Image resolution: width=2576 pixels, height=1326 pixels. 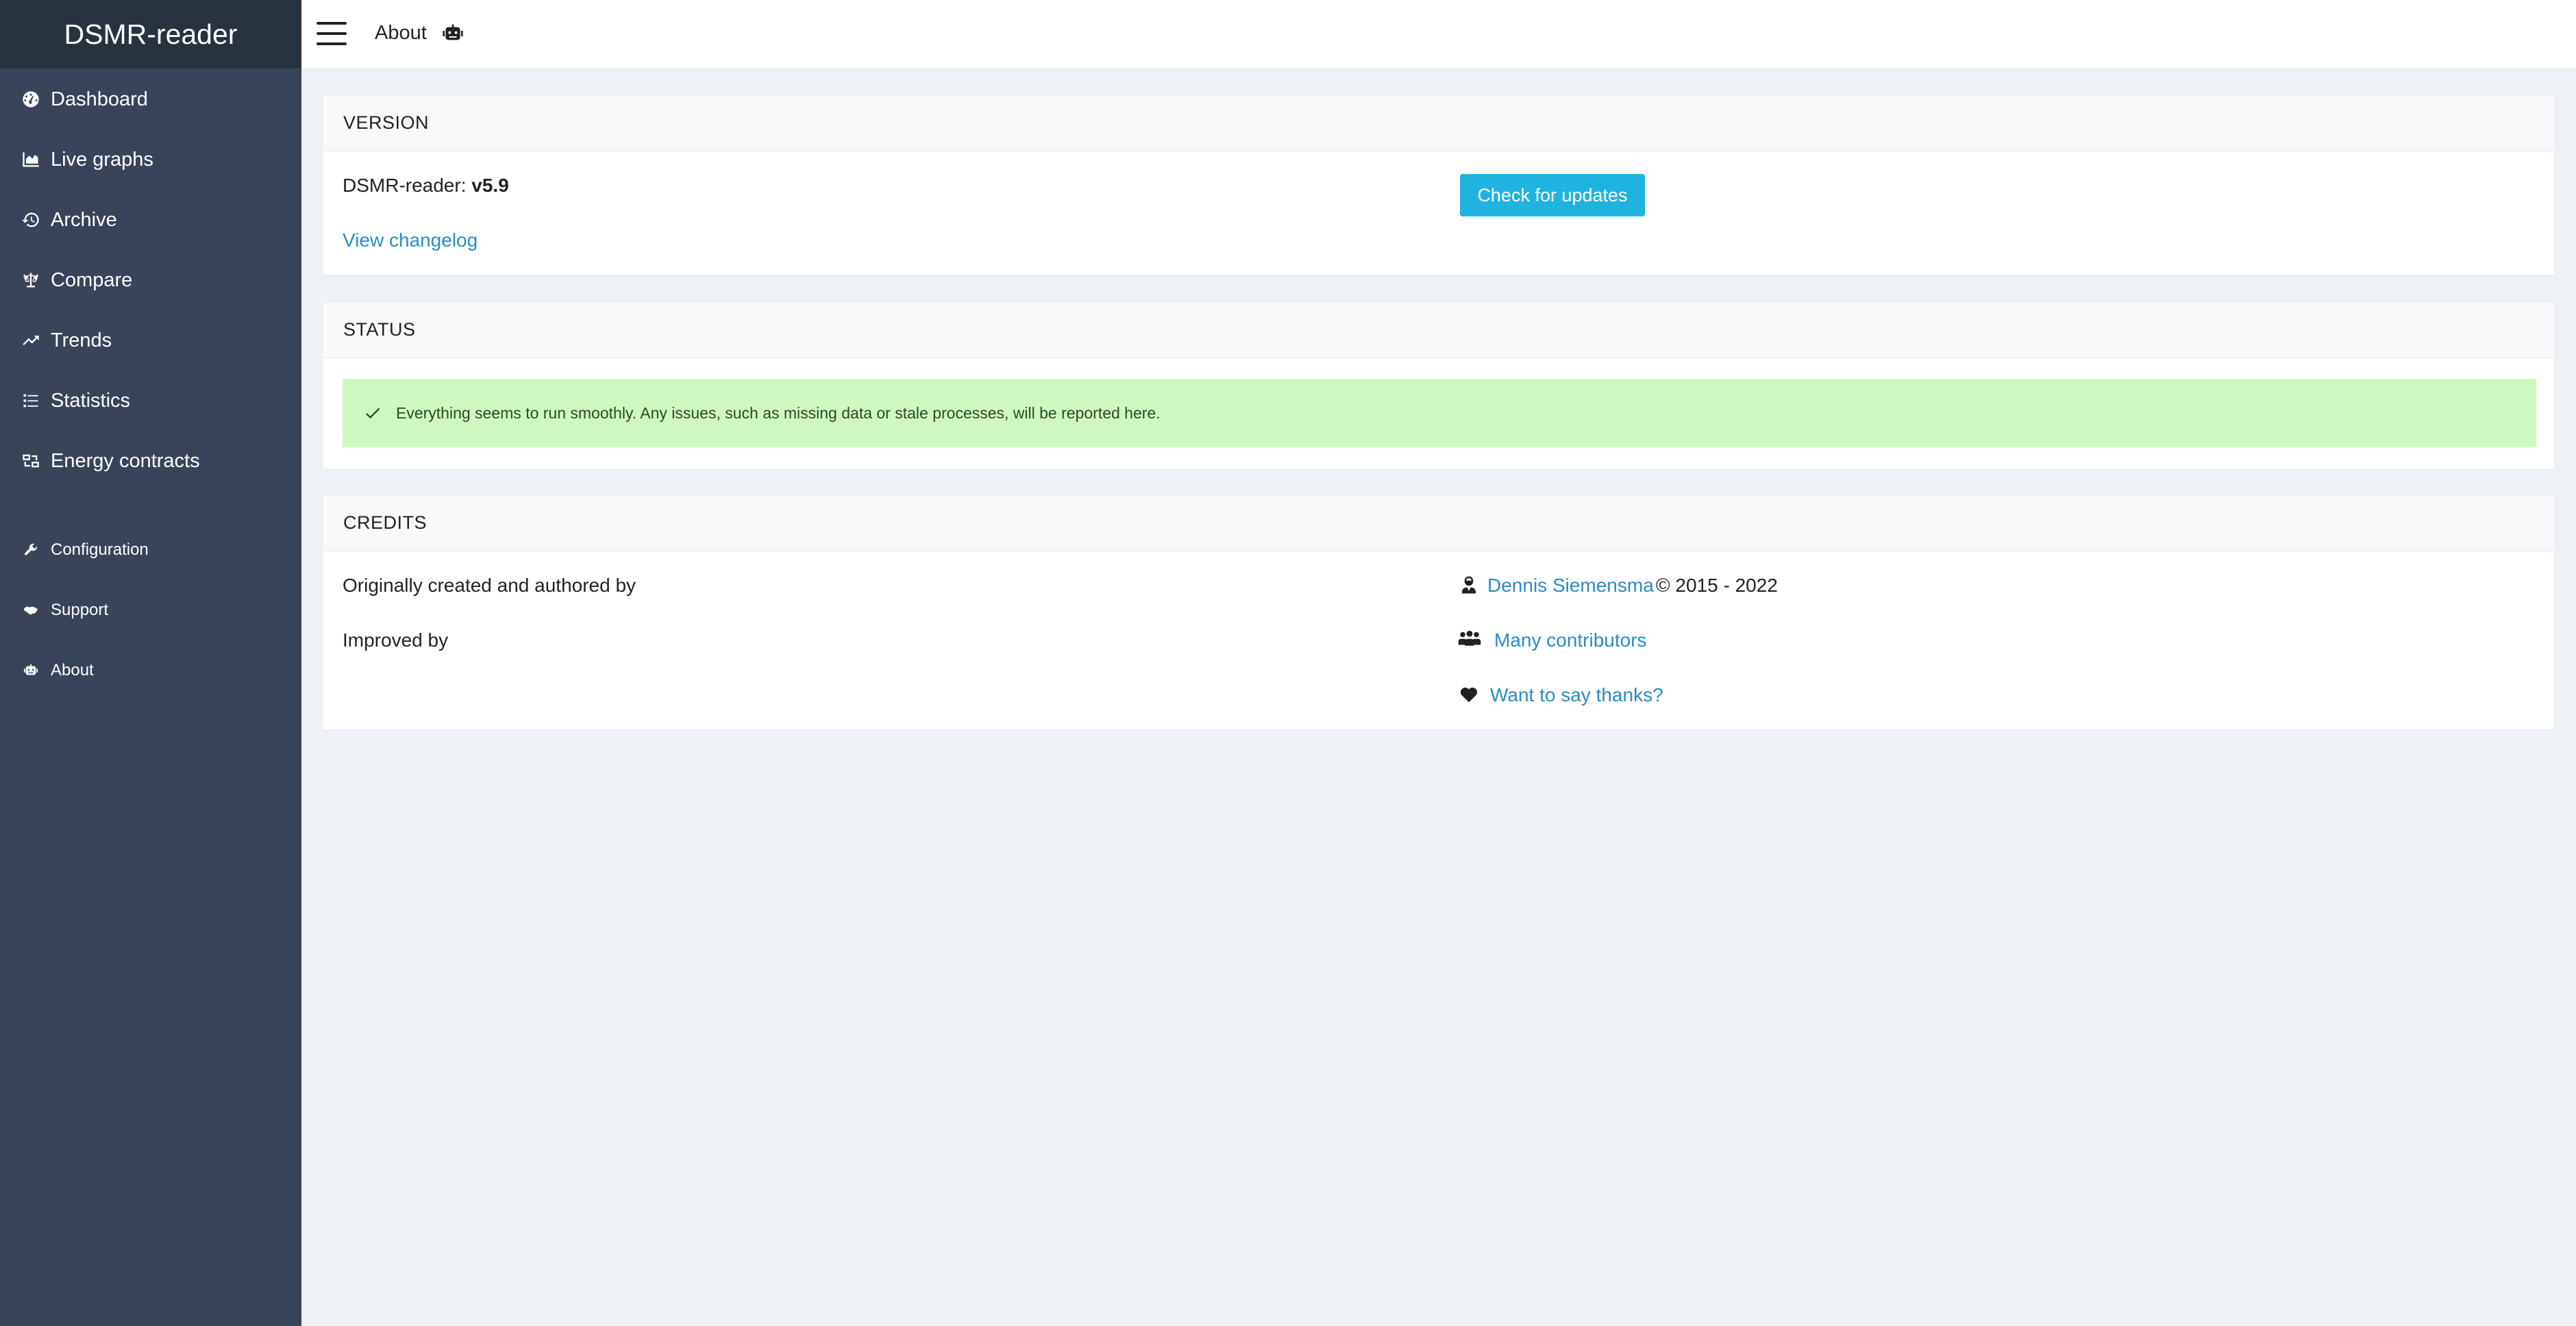 I want to click on author-link: Dennis Siemensma, so click(x=1570, y=586).